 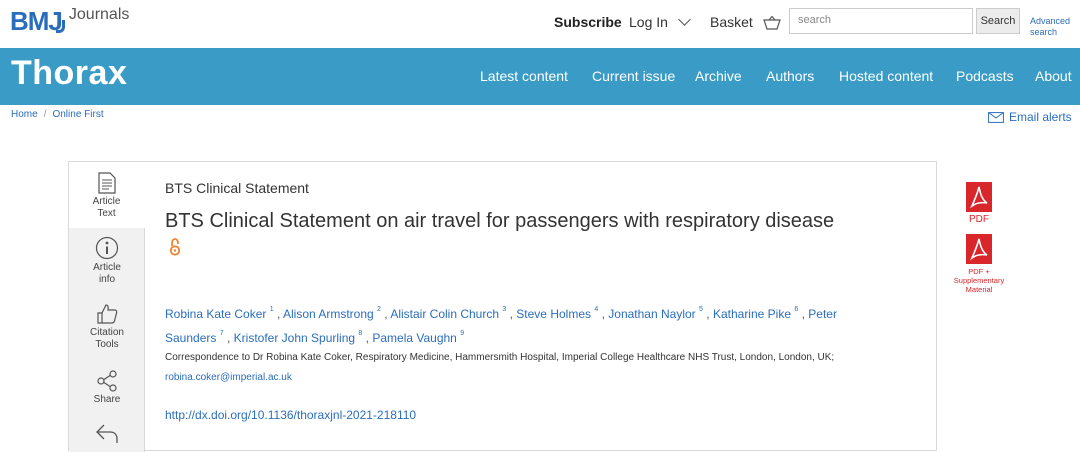 I want to click on author-link: Robina Kate Coker, so click(x=215, y=314).